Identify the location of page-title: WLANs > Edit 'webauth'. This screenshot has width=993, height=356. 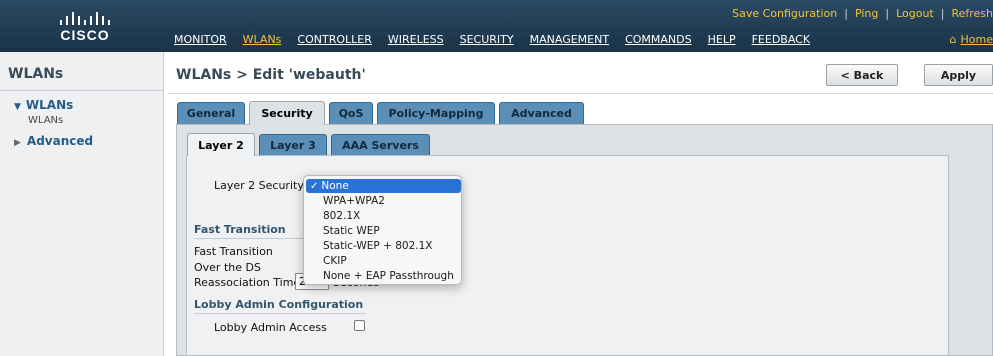
(271, 75).